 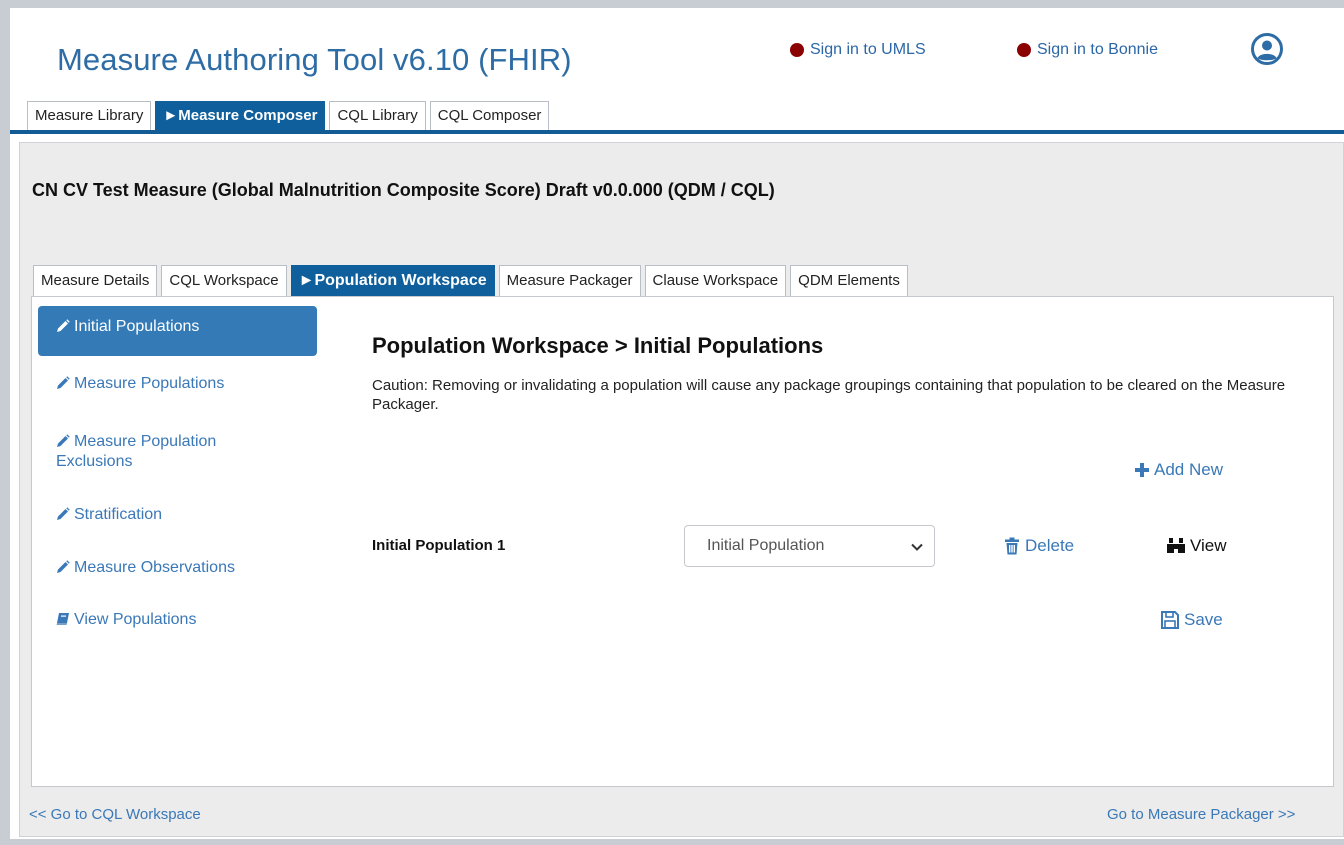 I want to click on view-label: View, so click(x=1208, y=545).